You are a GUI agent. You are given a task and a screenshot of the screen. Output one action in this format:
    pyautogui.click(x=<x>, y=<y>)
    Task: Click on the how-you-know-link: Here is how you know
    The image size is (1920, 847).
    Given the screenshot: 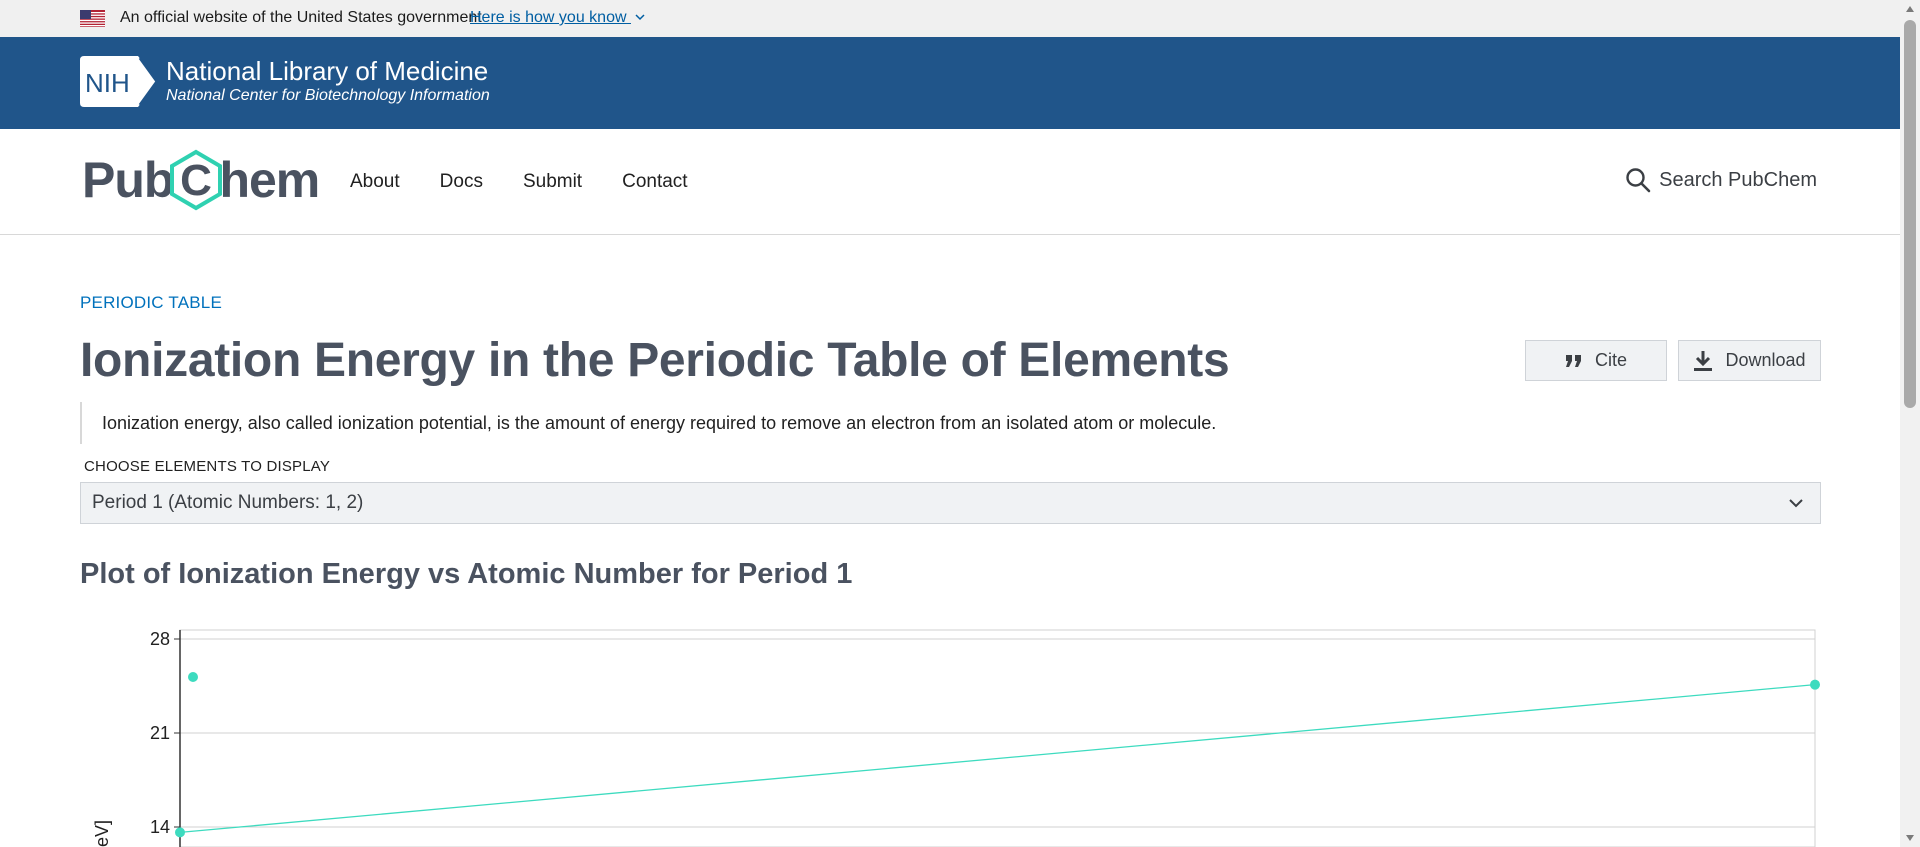 What is the action you would take?
    pyautogui.click(x=557, y=18)
    